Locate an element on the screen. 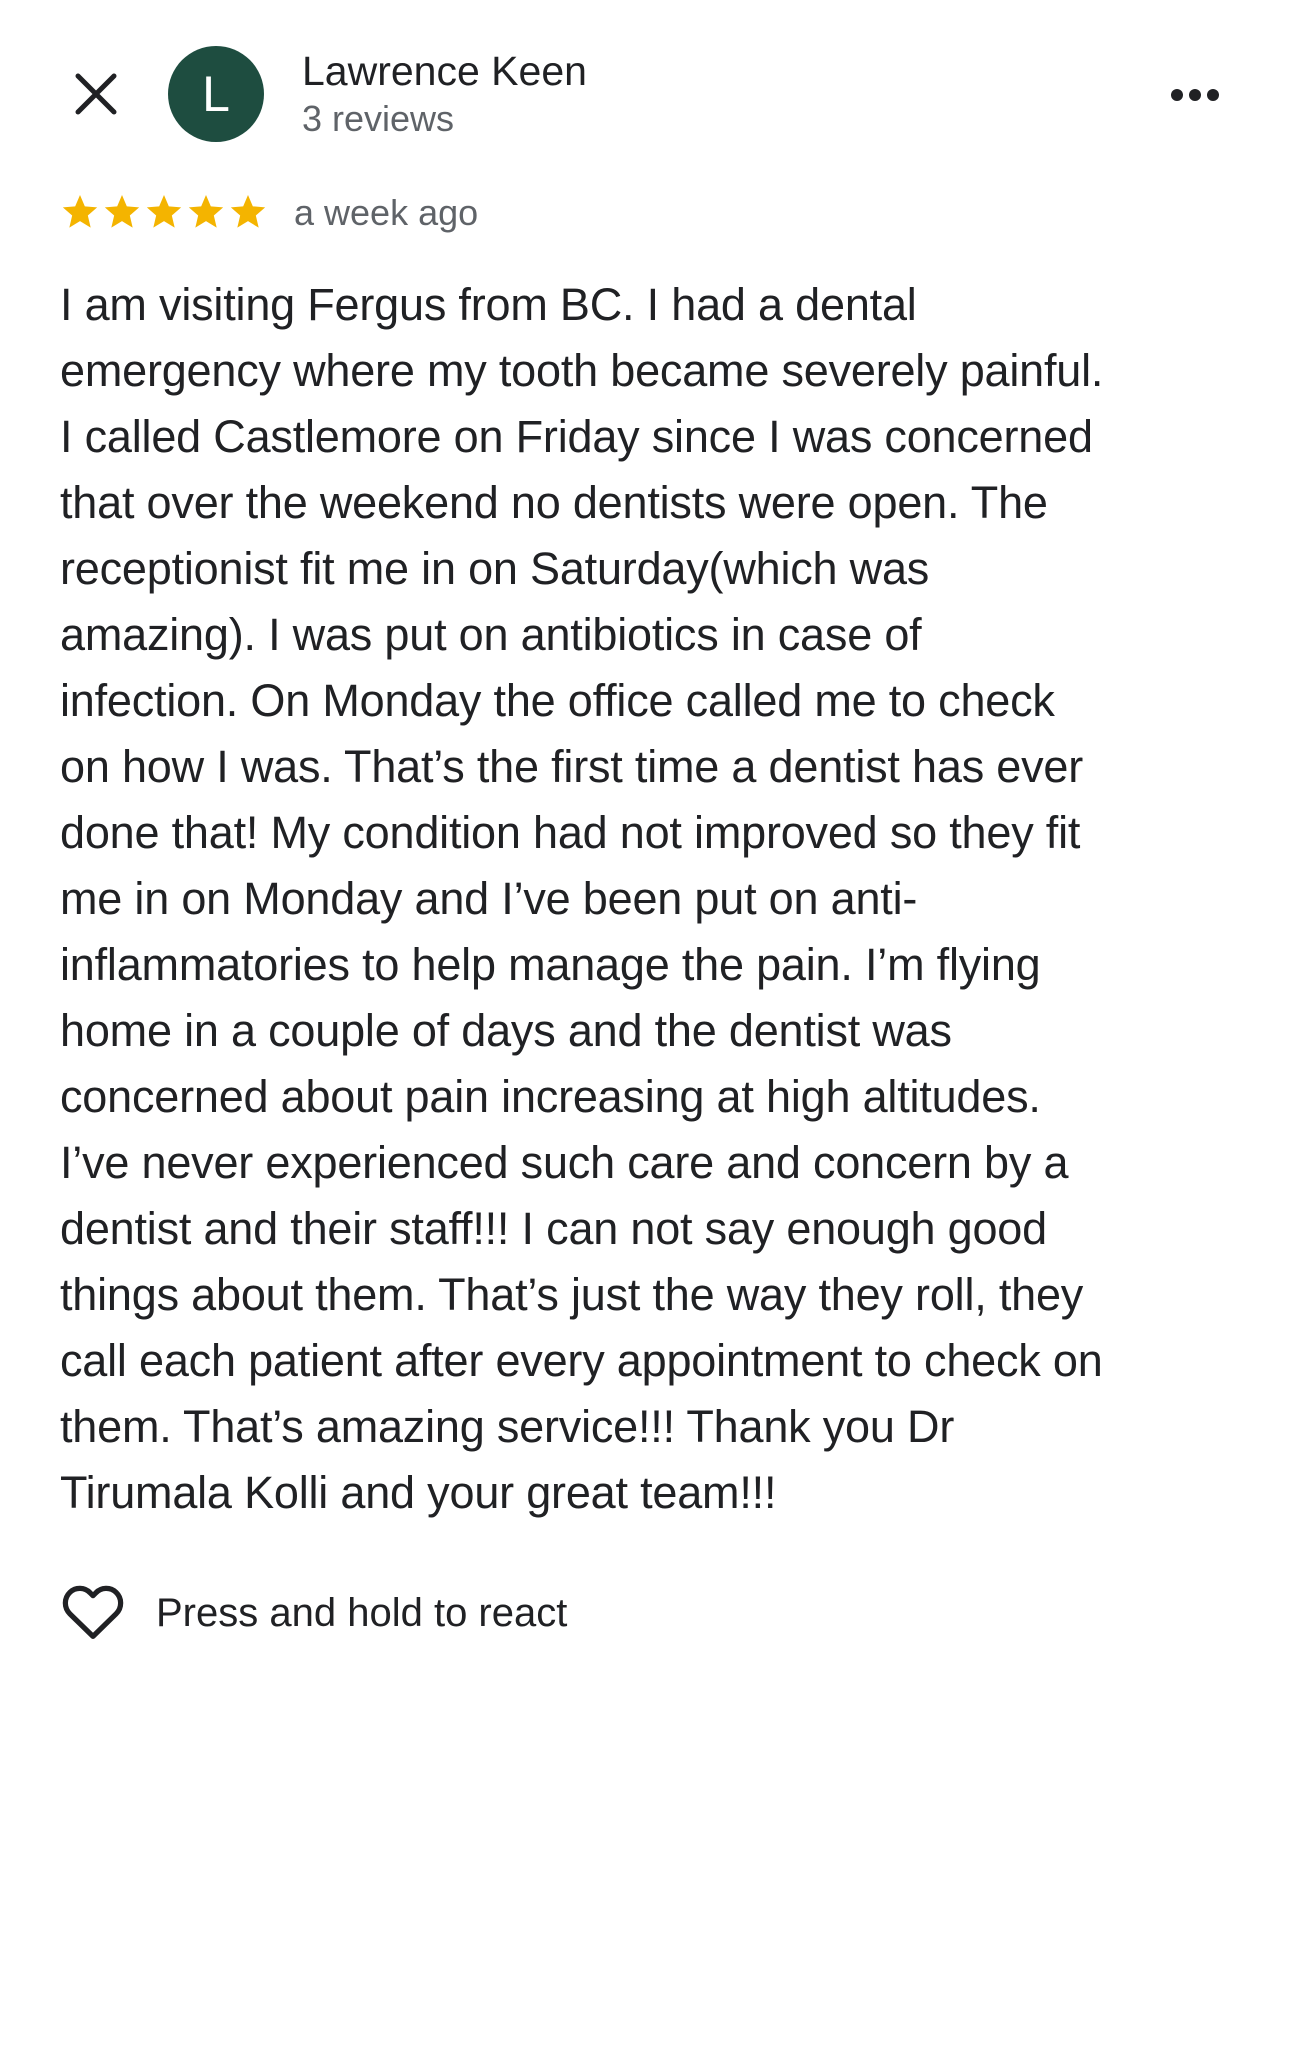 Image resolution: width=1290 pixels, height=2065 pixels. author-reviews-count: 3 reviews is located at coordinates (378, 118).